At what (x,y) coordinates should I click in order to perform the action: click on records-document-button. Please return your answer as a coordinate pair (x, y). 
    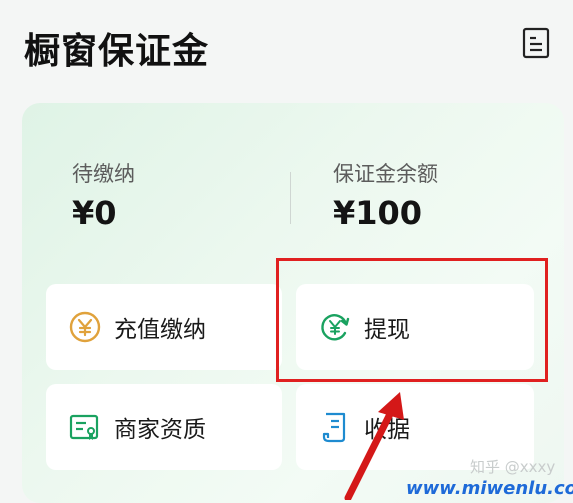
    Looking at the image, I should click on (536, 43).